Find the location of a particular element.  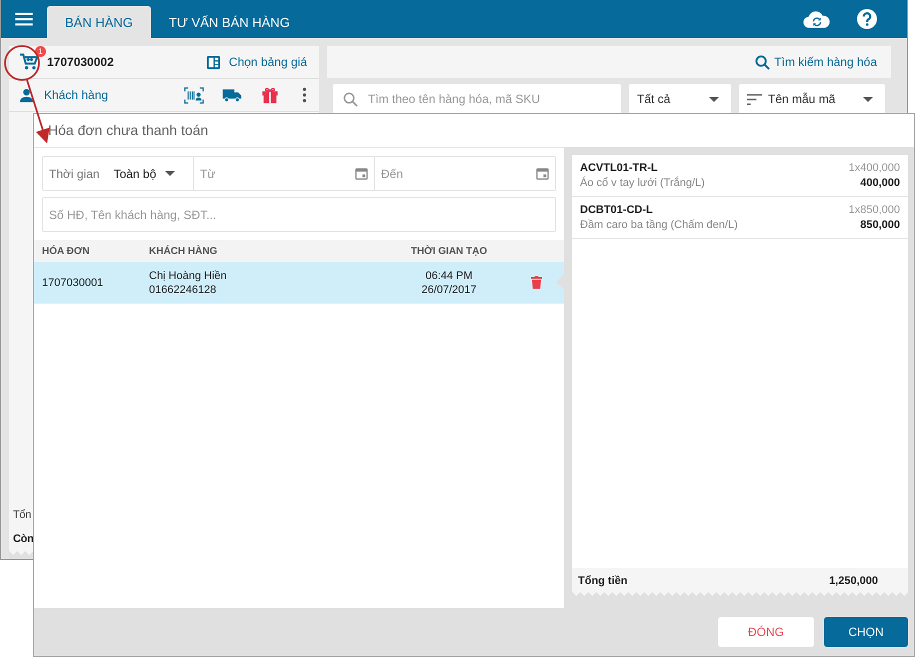

choose-button: CHỌN is located at coordinates (866, 632).